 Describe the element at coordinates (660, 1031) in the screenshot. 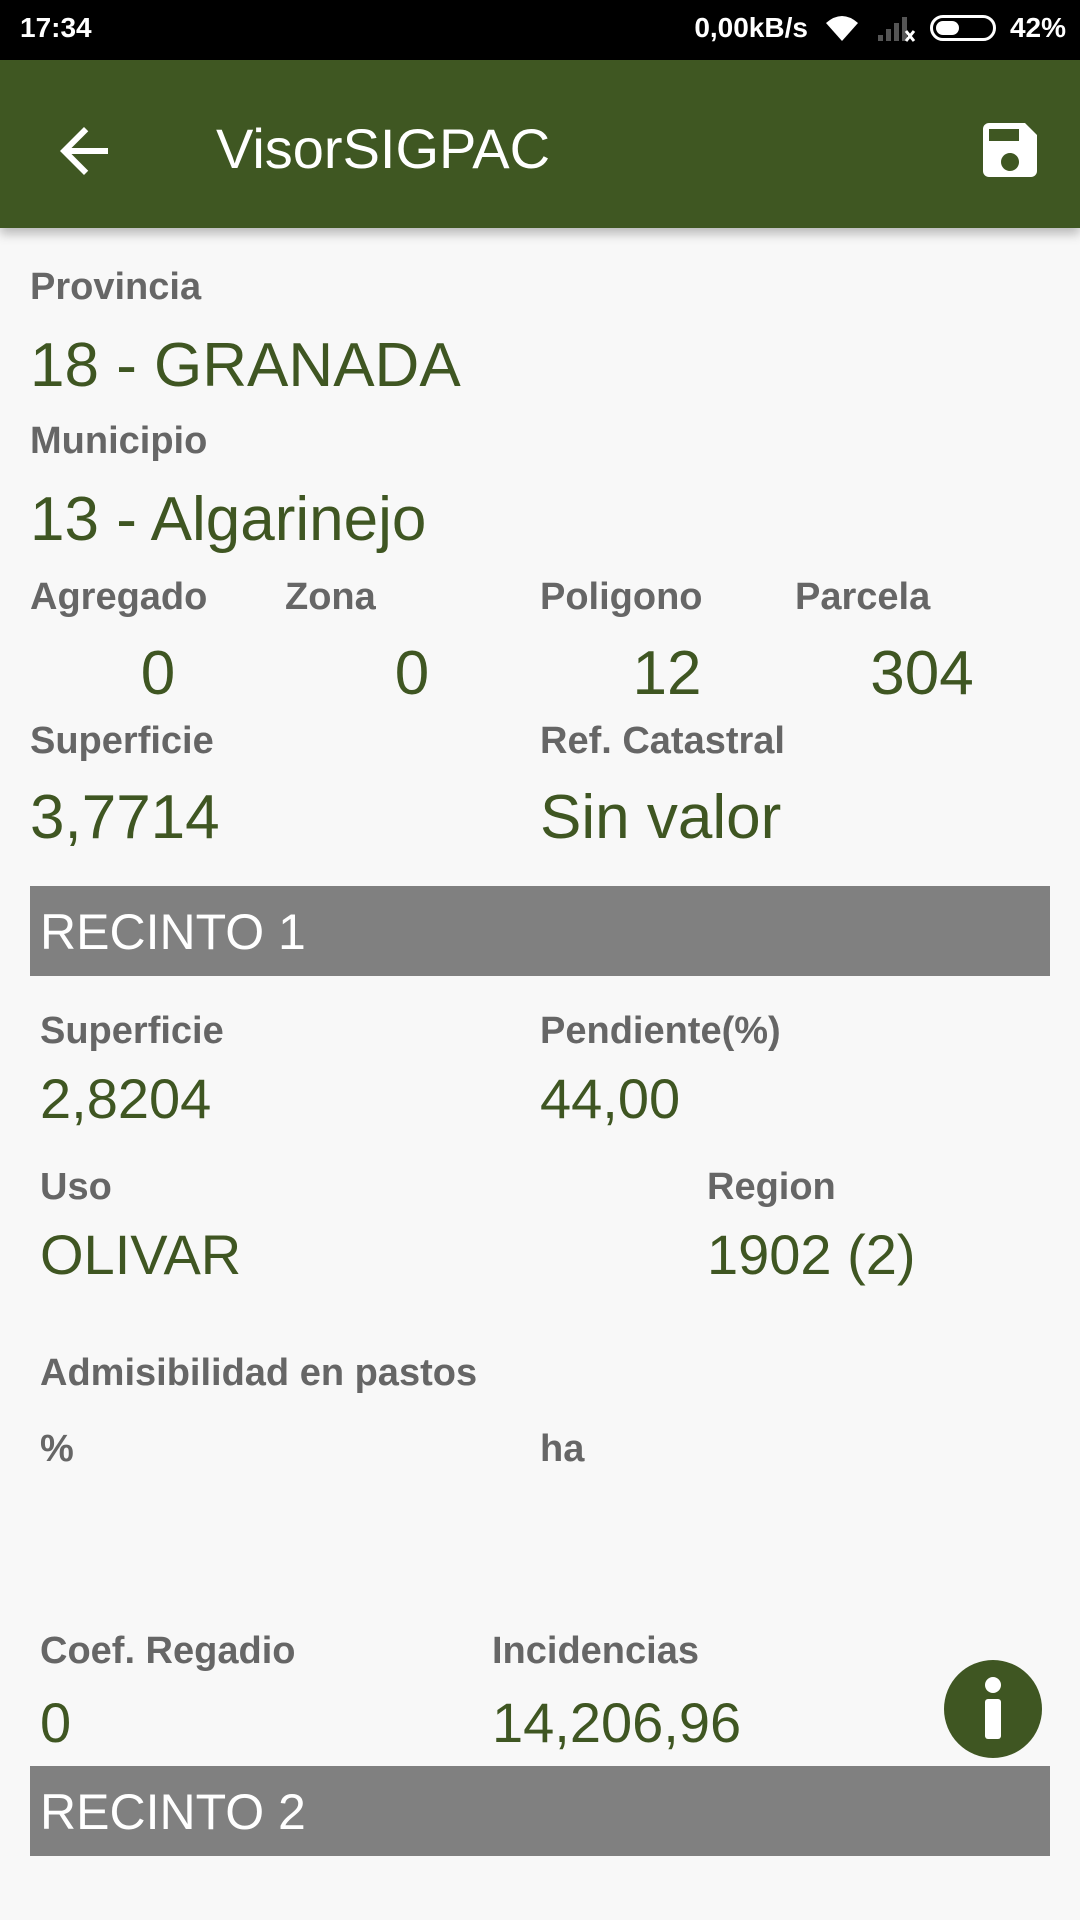

I see `pendiente-label: Pendiente(%)` at that location.